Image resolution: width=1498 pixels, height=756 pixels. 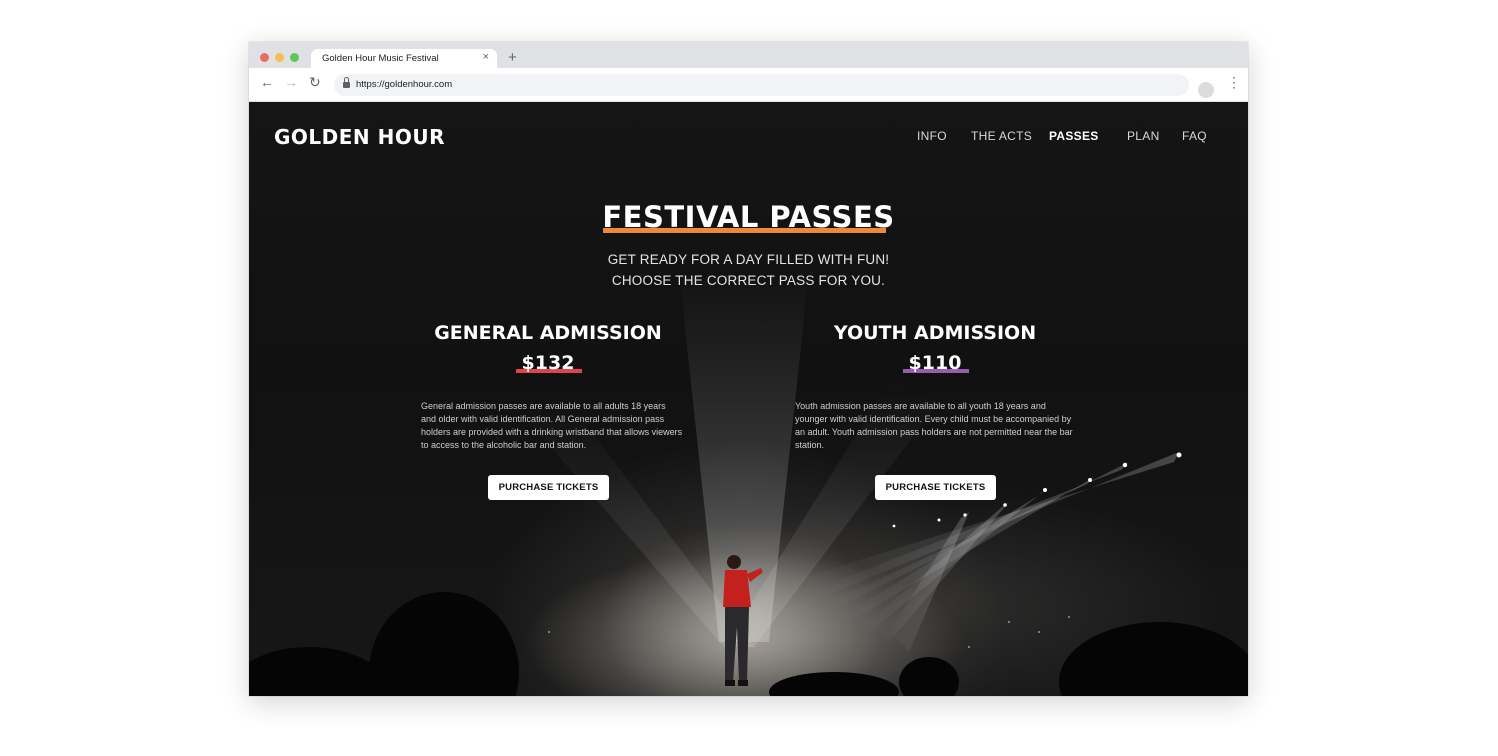 What do you see at coordinates (1194, 136) in the screenshot?
I see `nav-faq: FAQ` at bounding box center [1194, 136].